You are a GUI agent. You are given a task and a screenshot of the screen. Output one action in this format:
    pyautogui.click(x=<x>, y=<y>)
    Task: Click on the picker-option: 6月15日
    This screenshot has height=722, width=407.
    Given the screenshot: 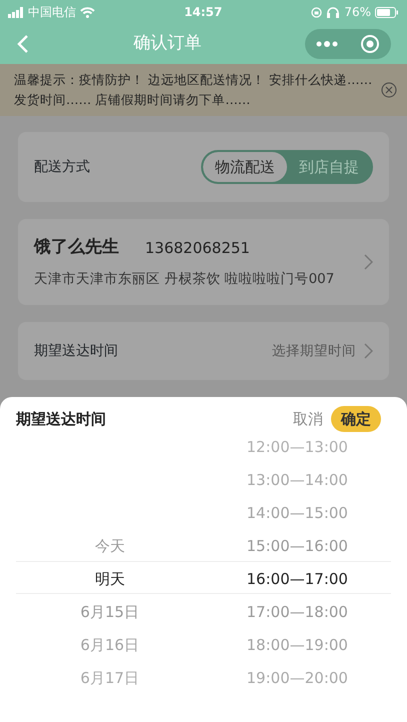 What is the action you would take?
    pyautogui.click(x=110, y=612)
    